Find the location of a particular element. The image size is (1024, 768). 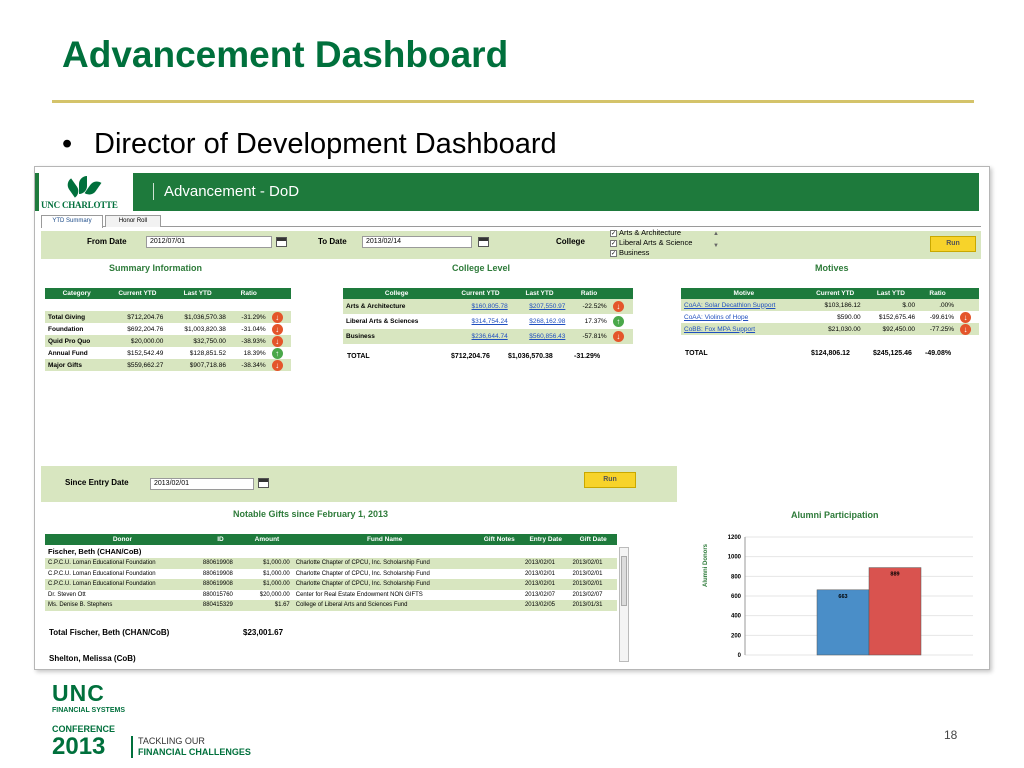

scroll-arrows-icon: ▲ ▼ is located at coordinates (716, 240).